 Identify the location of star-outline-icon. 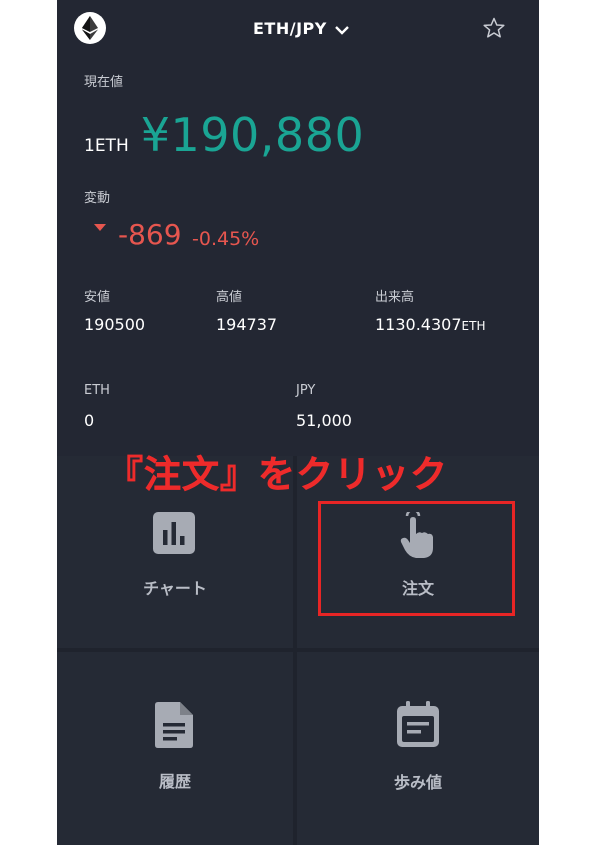
(494, 28).